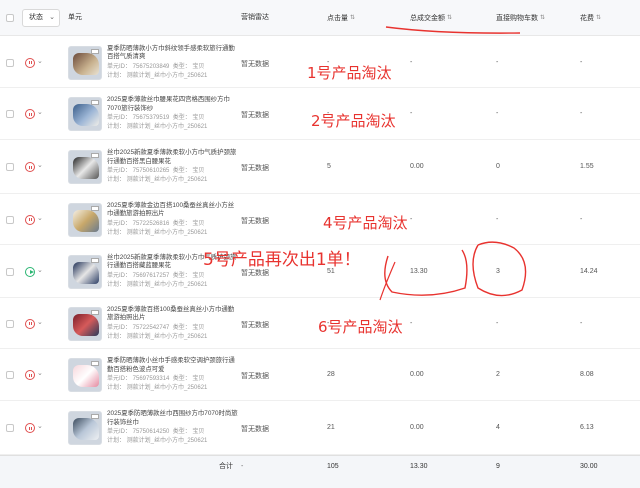  What do you see at coordinates (173, 104) in the screenshot?
I see `unit-title: 2025夏季薄款丝巾腰果花四宫格西围纱方巾7070旅行装饰纱` at bounding box center [173, 104].